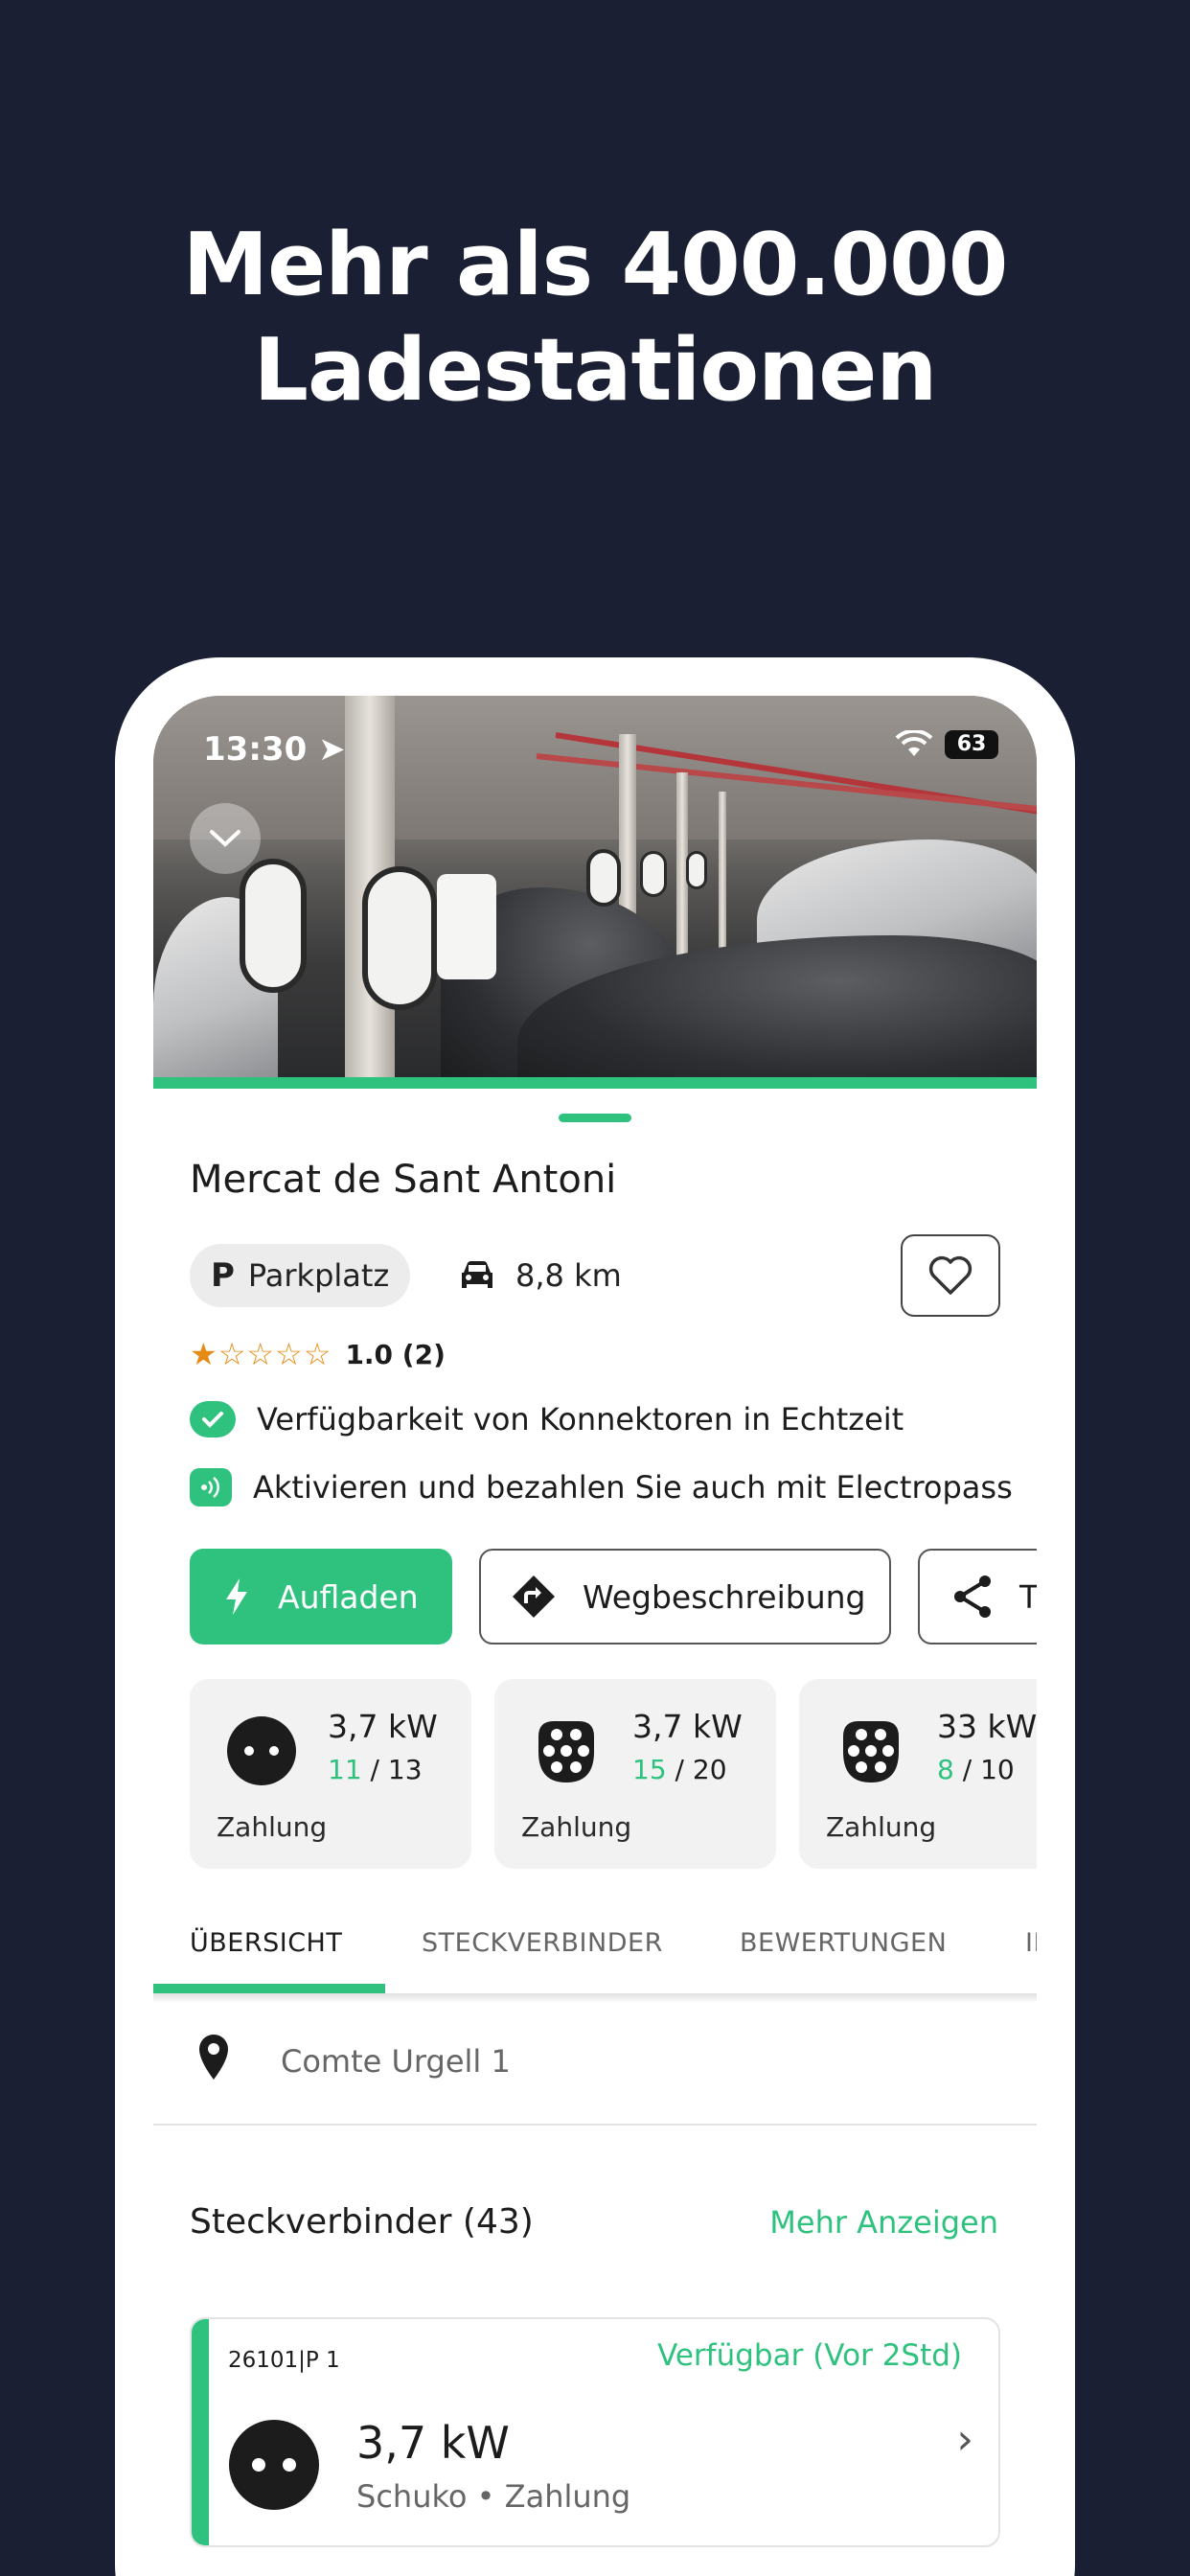  I want to click on heart-icon, so click(951, 1275).